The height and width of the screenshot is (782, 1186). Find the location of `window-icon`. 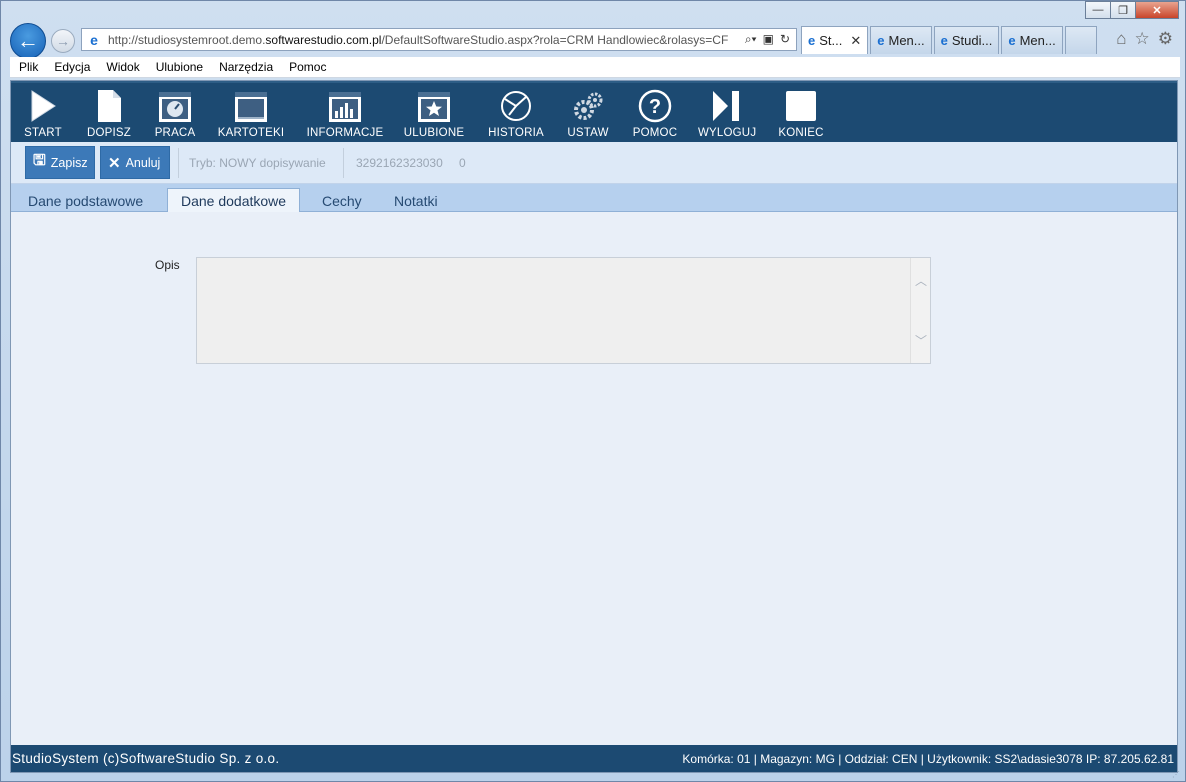

window-icon is located at coordinates (251, 107).